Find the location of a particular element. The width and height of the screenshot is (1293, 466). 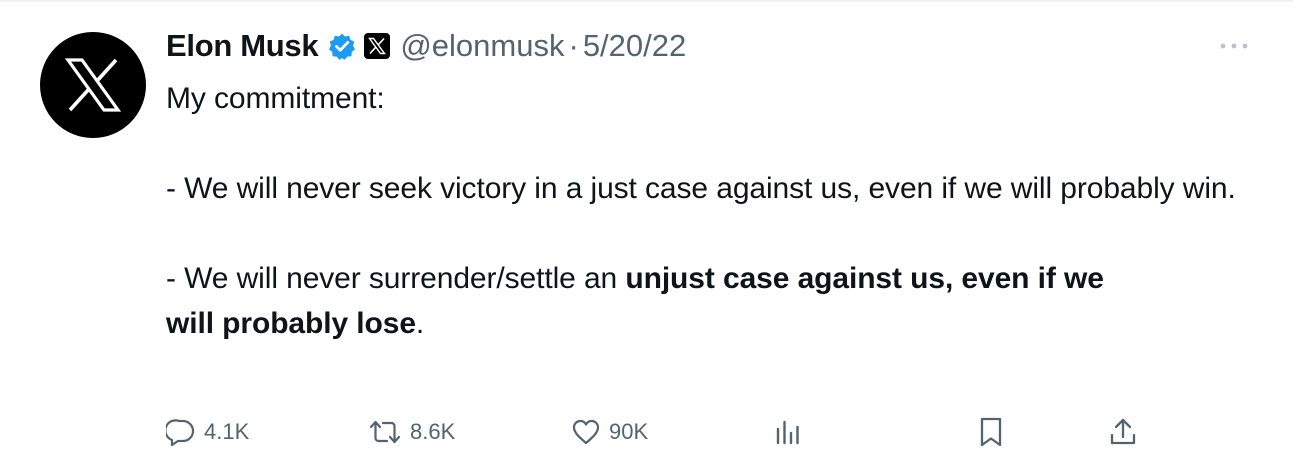

bookmark-button is located at coordinates (991, 432).